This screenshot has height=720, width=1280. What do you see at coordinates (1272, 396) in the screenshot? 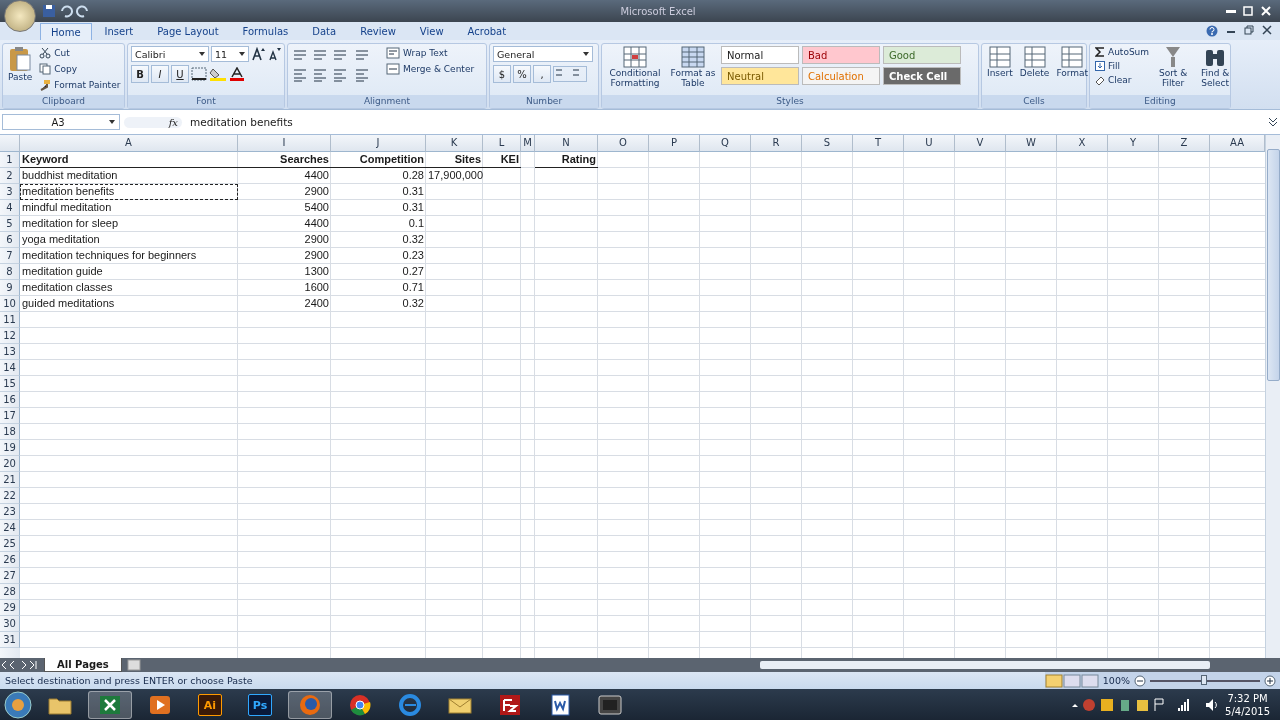
I see `vertical-scrollbar` at bounding box center [1272, 396].